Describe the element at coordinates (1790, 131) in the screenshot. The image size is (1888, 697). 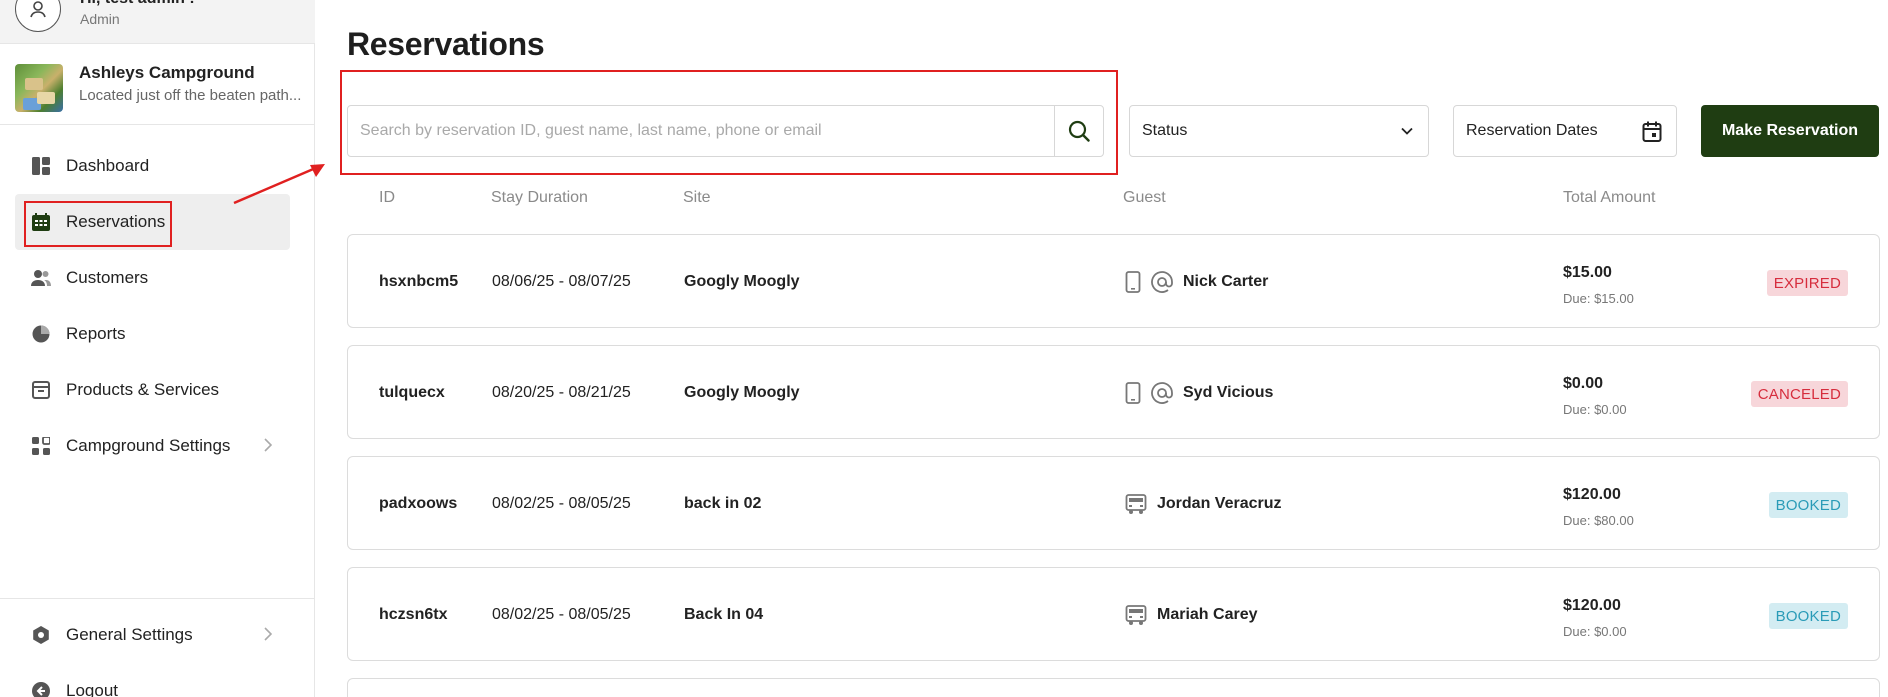
I see `make-reservation-button: Make Reservation` at that location.